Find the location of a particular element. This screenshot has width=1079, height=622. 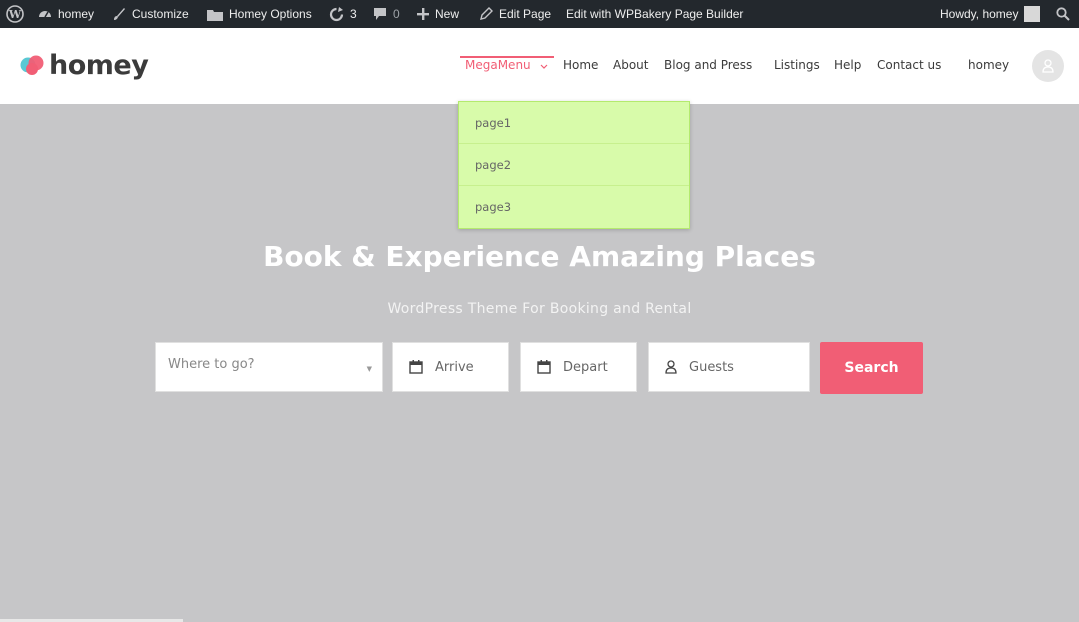

heart-logo-icon is located at coordinates (33, 66).